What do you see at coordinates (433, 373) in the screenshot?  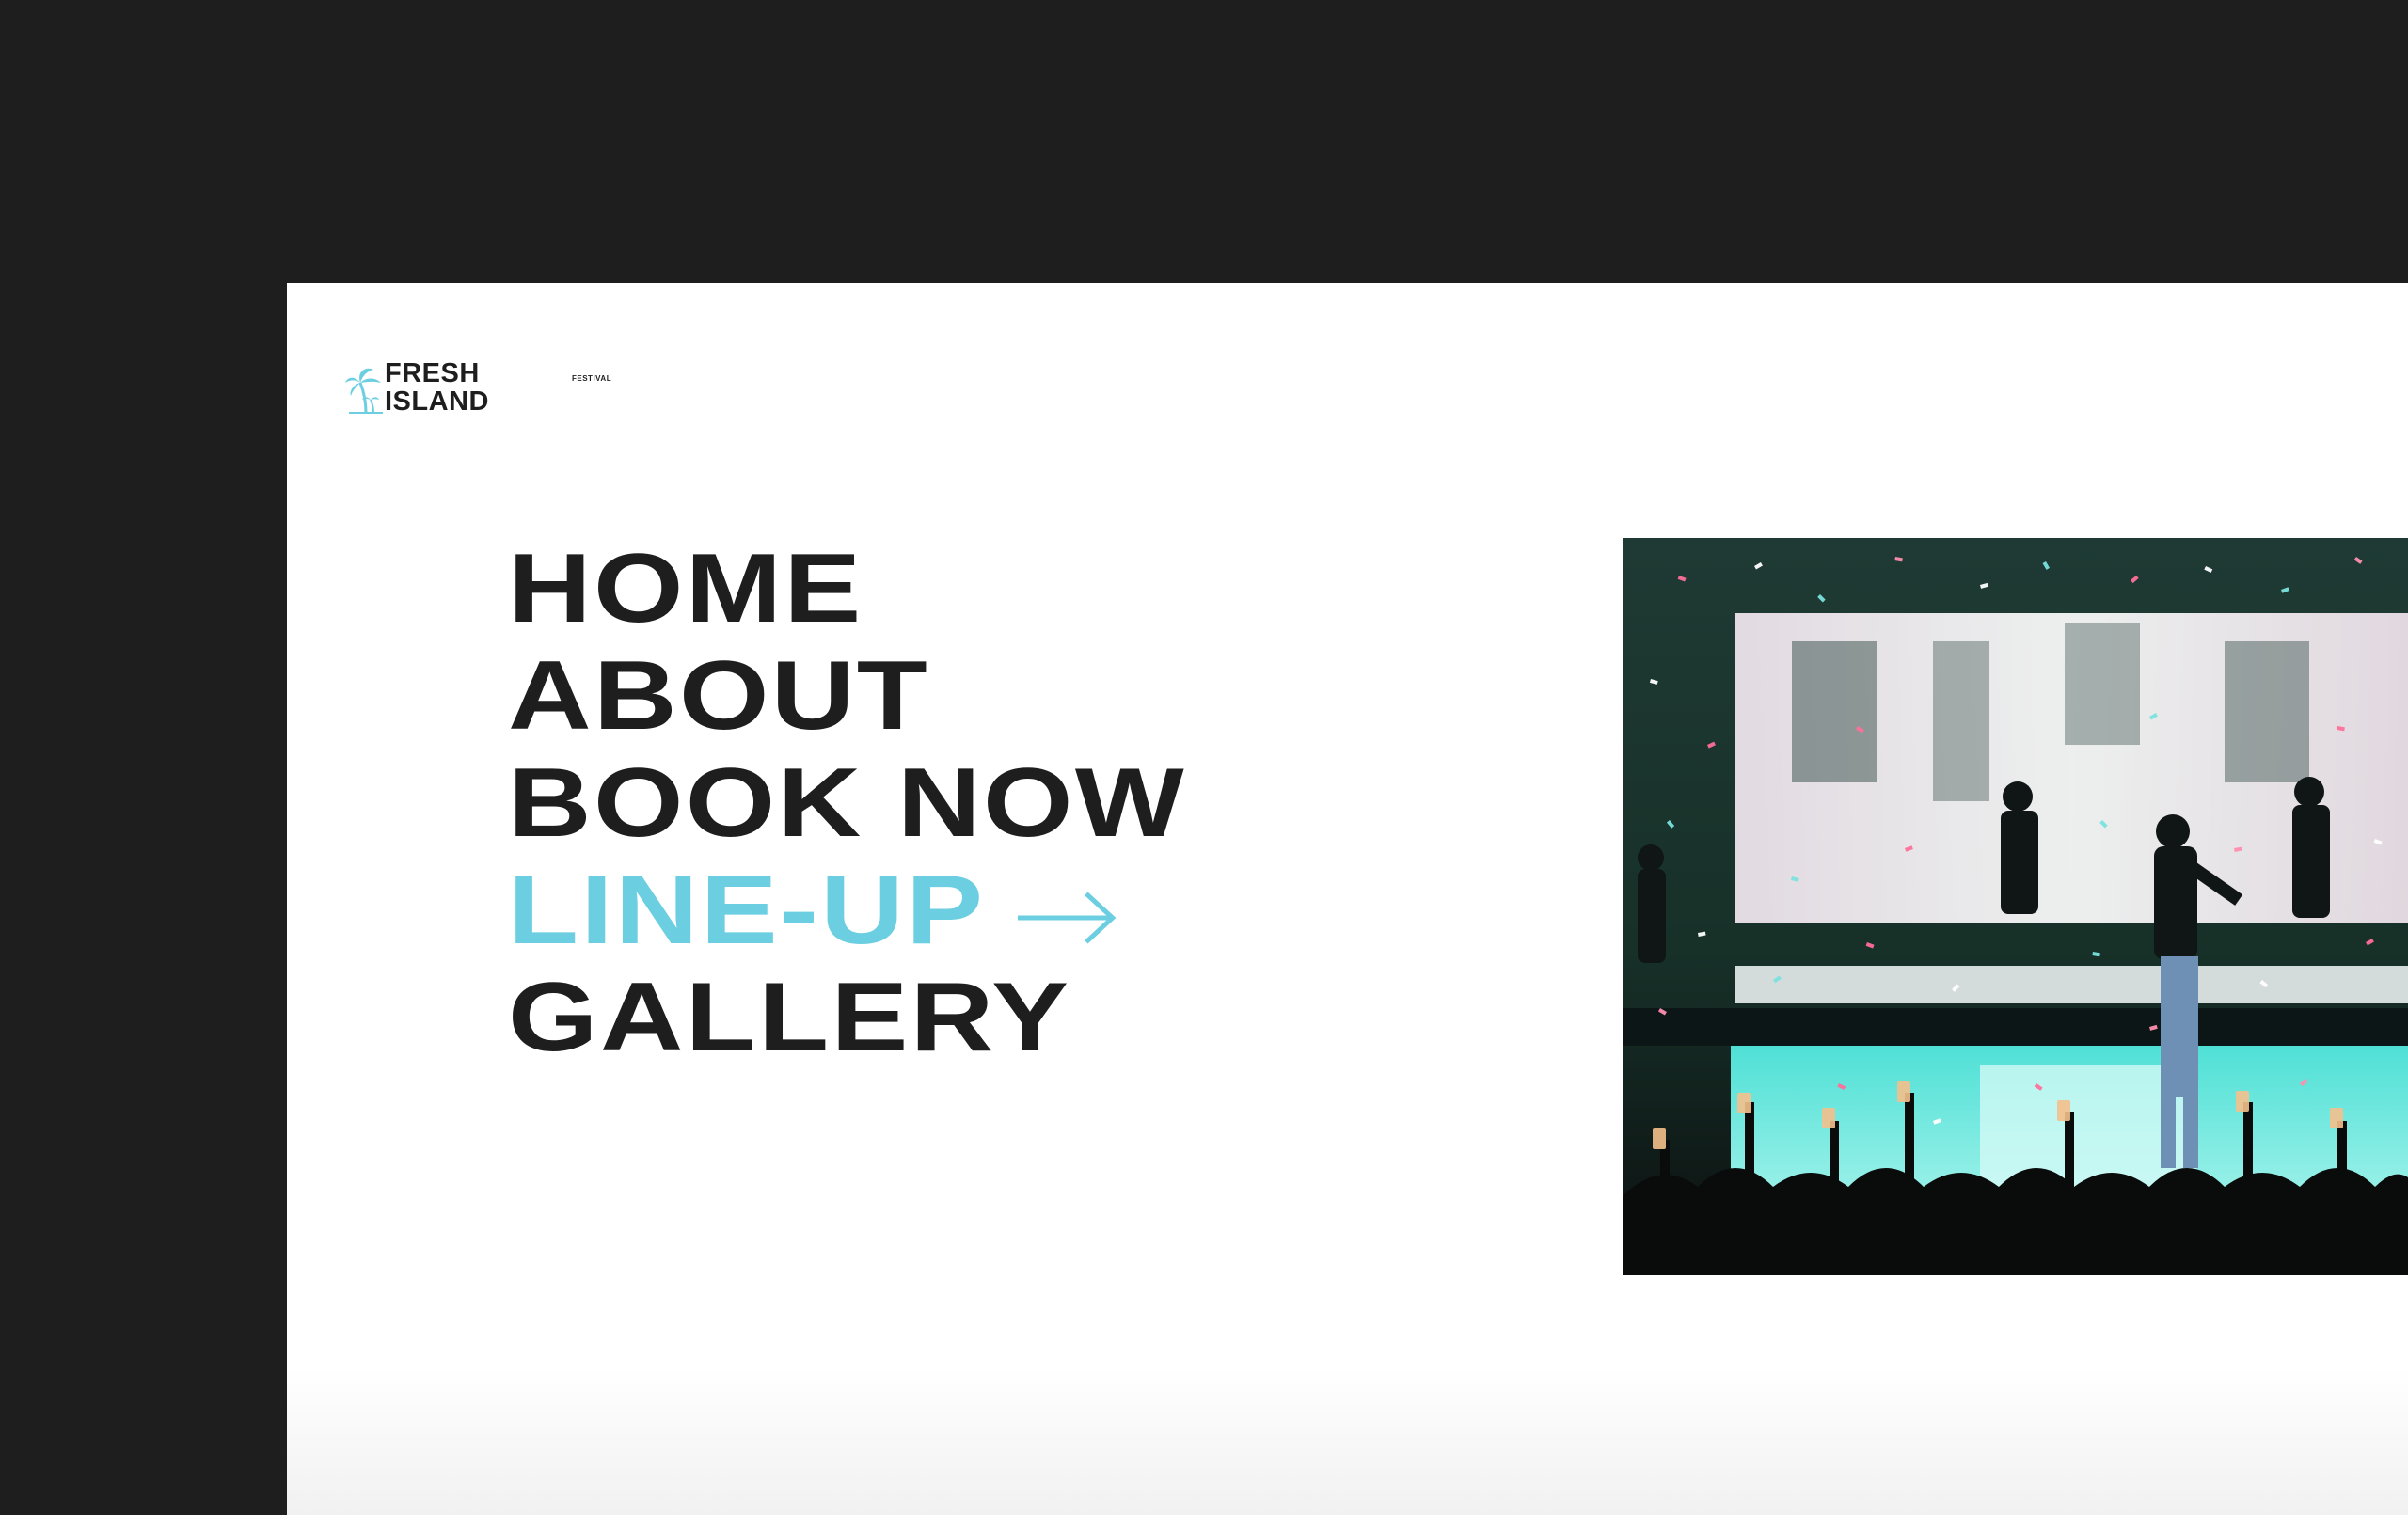 I see `logo-line-fresh: FRESH` at bounding box center [433, 373].